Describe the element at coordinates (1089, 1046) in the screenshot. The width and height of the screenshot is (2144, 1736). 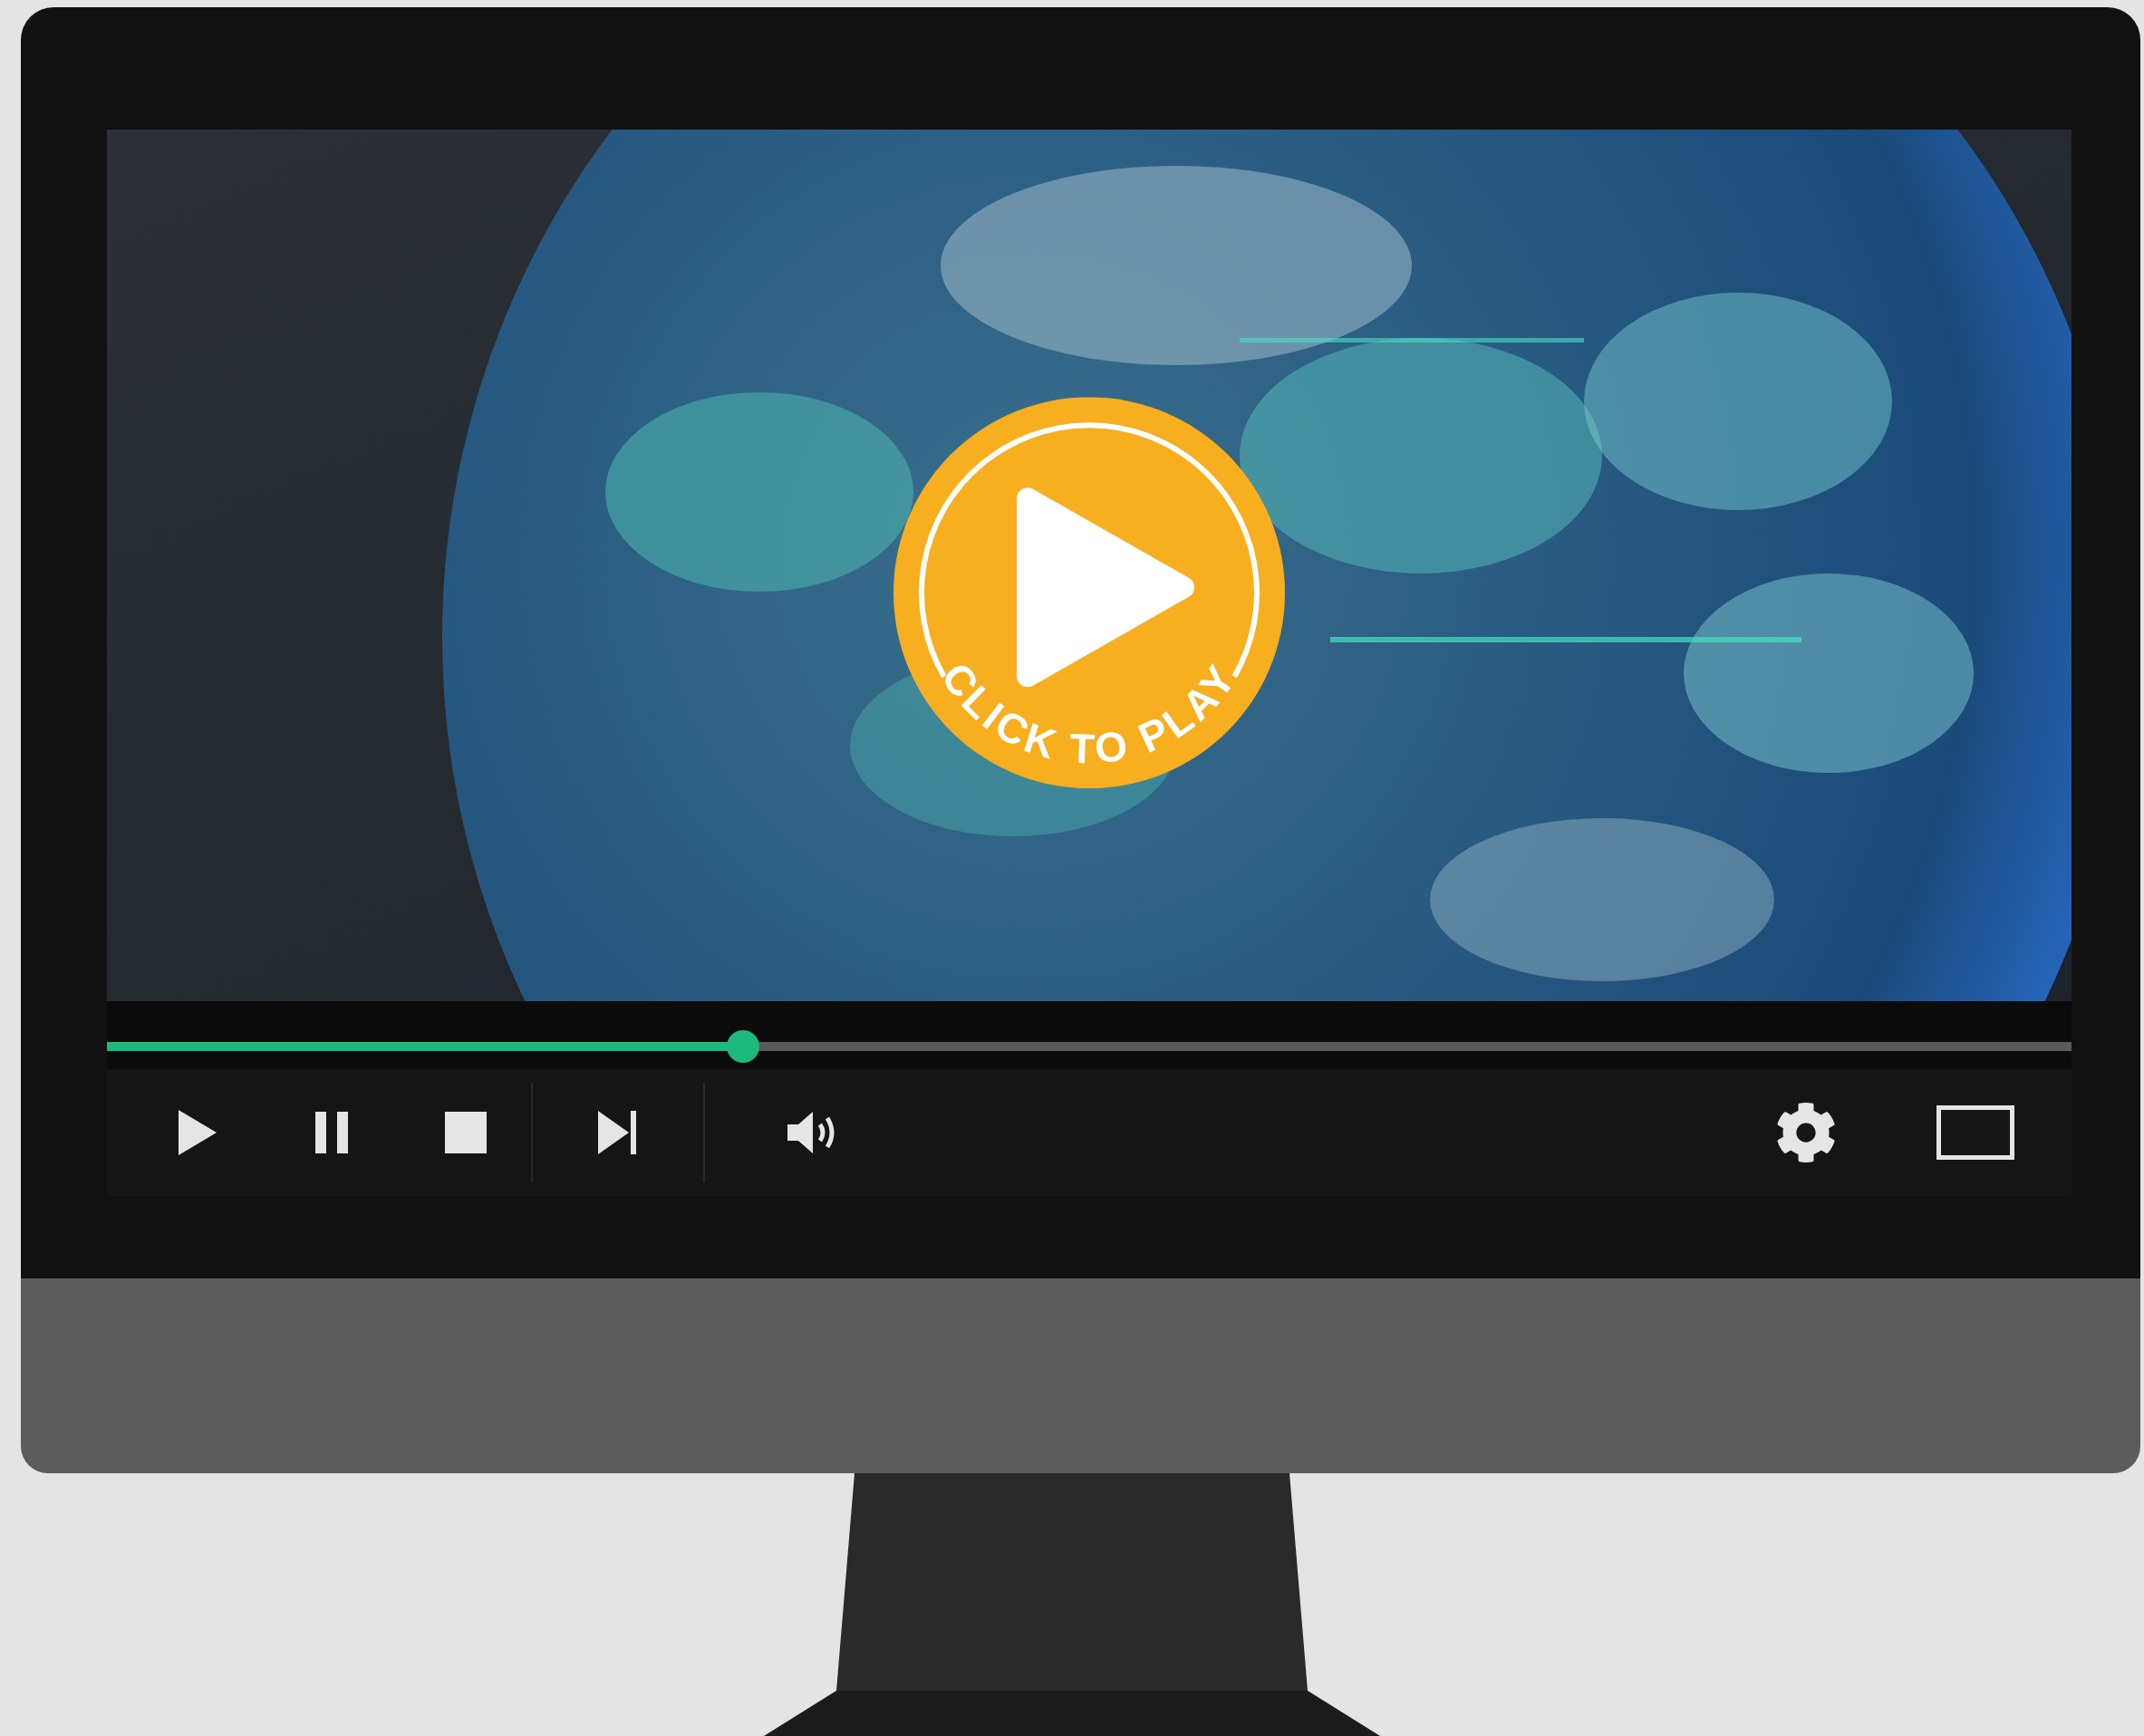
I see `progress-track` at that location.